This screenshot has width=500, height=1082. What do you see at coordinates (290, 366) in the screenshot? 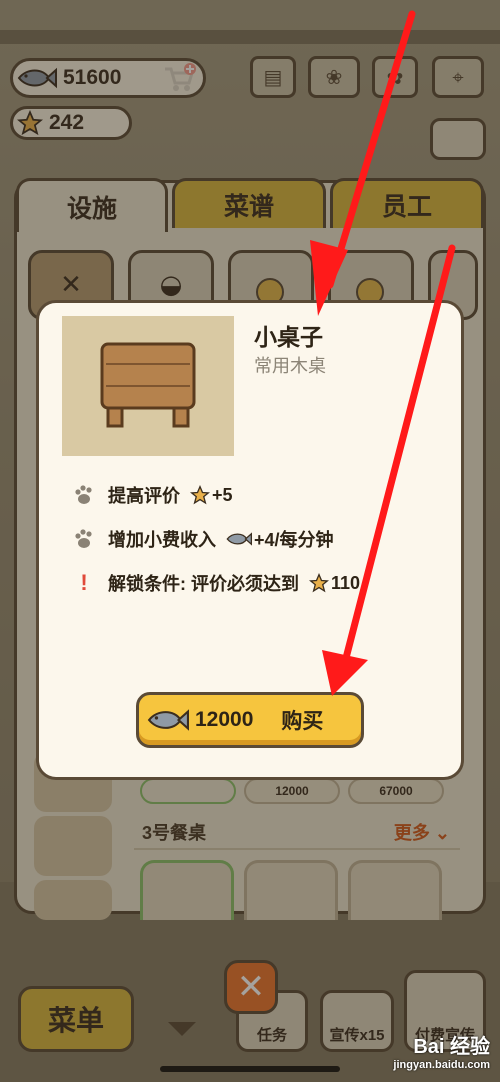
I see `item-subtitle: 常用木桌` at bounding box center [290, 366].